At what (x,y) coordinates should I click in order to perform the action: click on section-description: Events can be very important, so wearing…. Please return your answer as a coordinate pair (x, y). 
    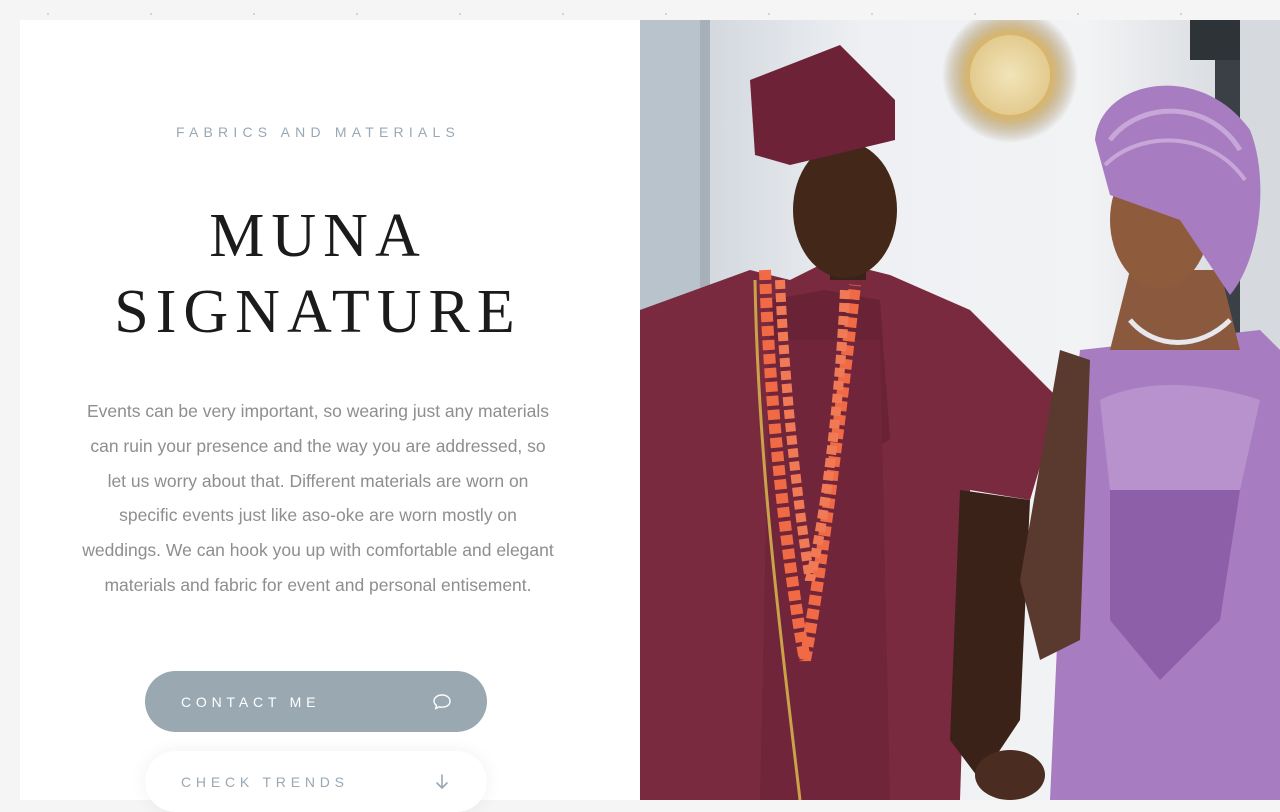
    Looking at the image, I should click on (318, 498).